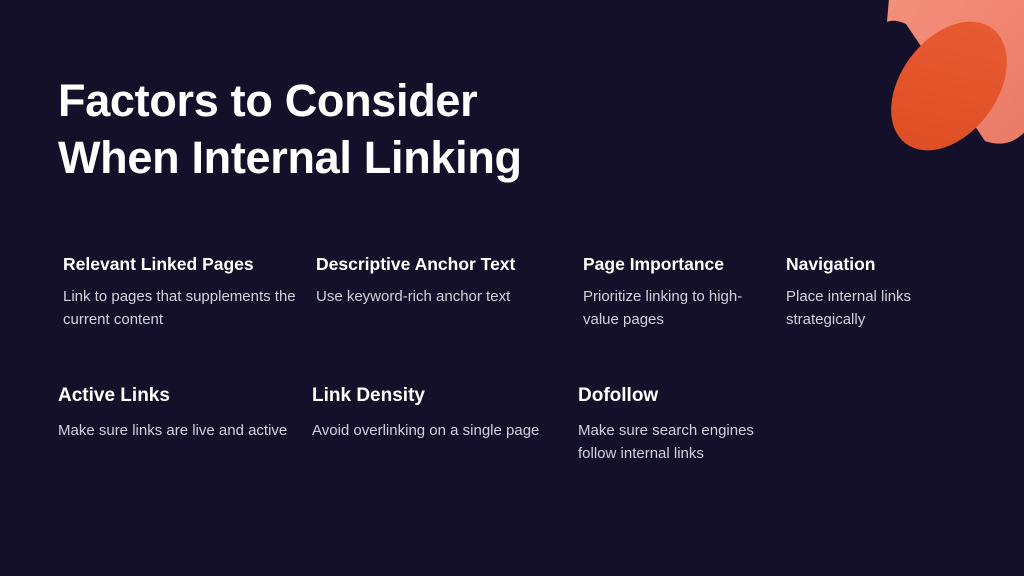 The height and width of the screenshot is (576, 1024). I want to click on factor-description: Place internal links strategically, so click(849, 308).